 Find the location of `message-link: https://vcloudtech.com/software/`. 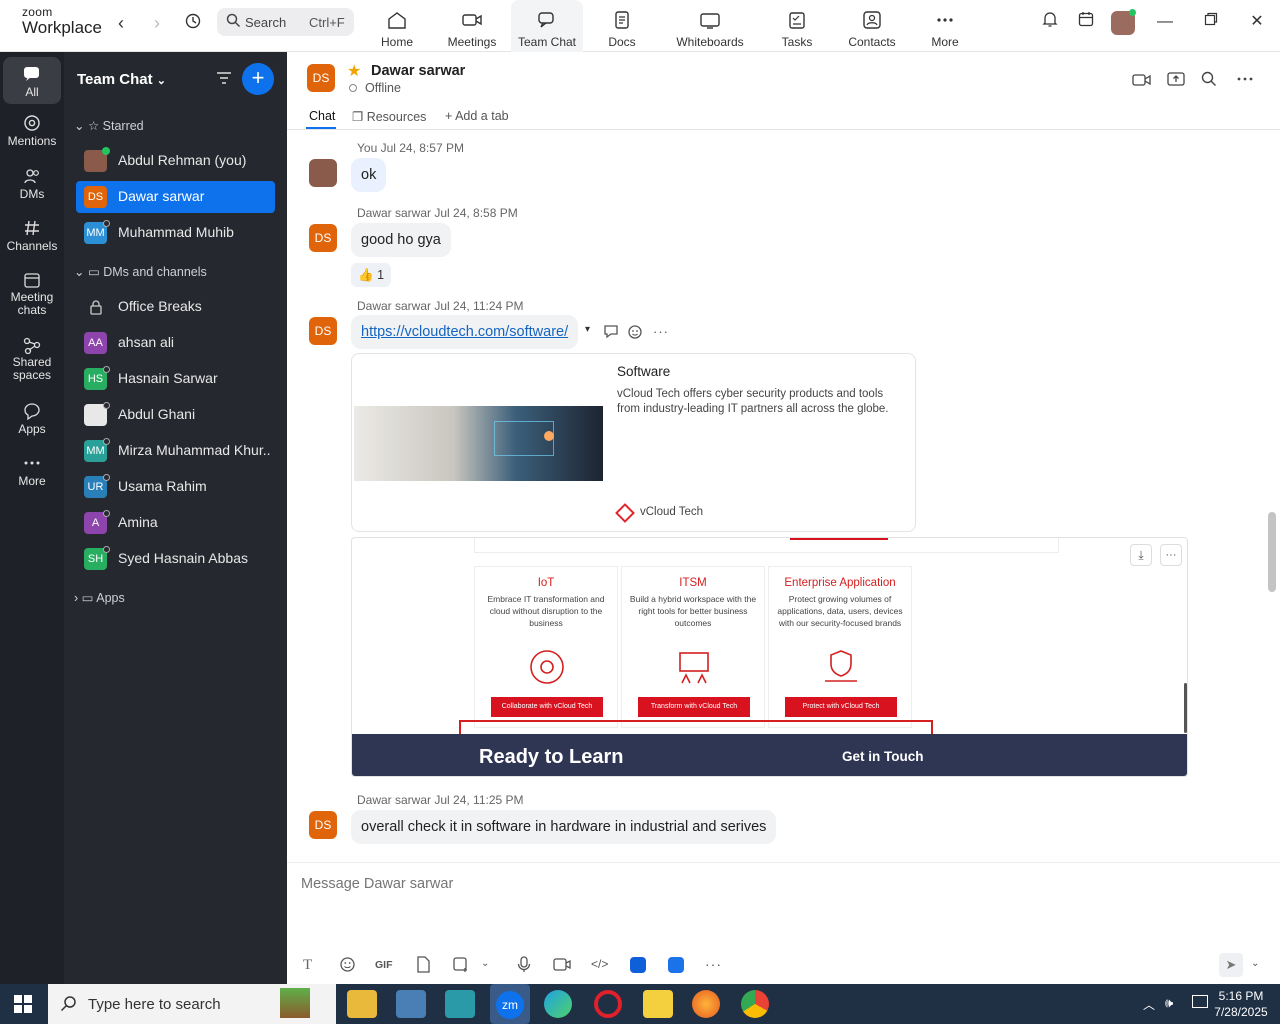

message-link: https://vcloudtech.com/software/ is located at coordinates (465, 332).